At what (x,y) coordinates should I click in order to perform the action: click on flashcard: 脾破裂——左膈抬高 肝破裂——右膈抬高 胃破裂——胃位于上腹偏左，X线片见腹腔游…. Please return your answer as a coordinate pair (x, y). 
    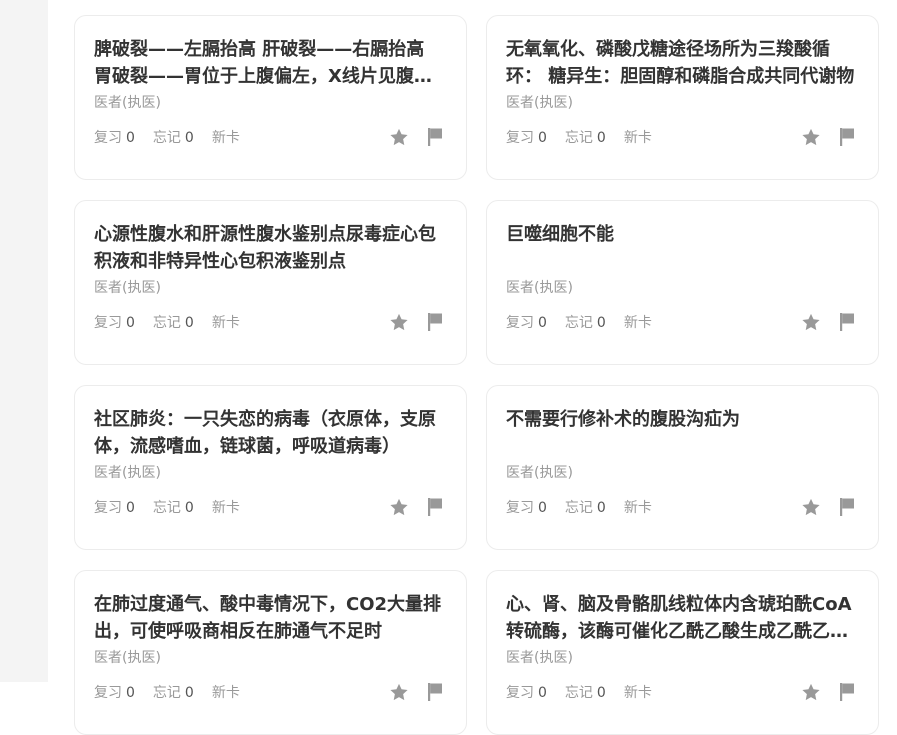
    Looking at the image, I should click on (270, 97).